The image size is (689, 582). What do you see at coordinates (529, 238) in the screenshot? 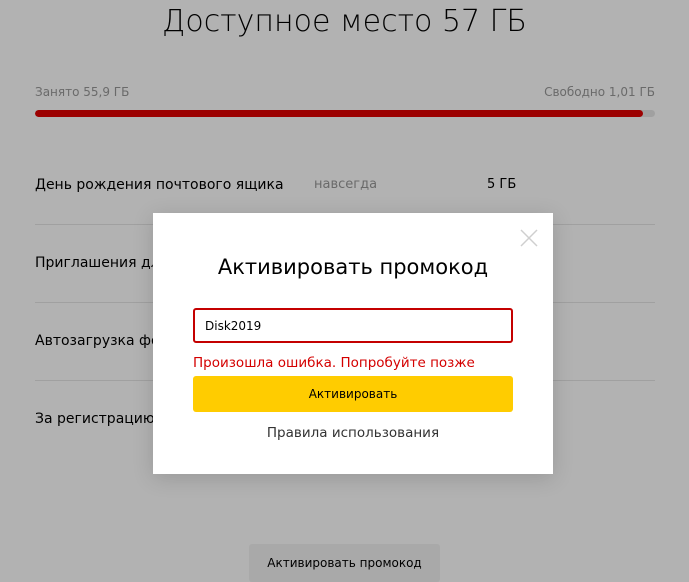
I see `close-icon` at bounding box center [529, 238].